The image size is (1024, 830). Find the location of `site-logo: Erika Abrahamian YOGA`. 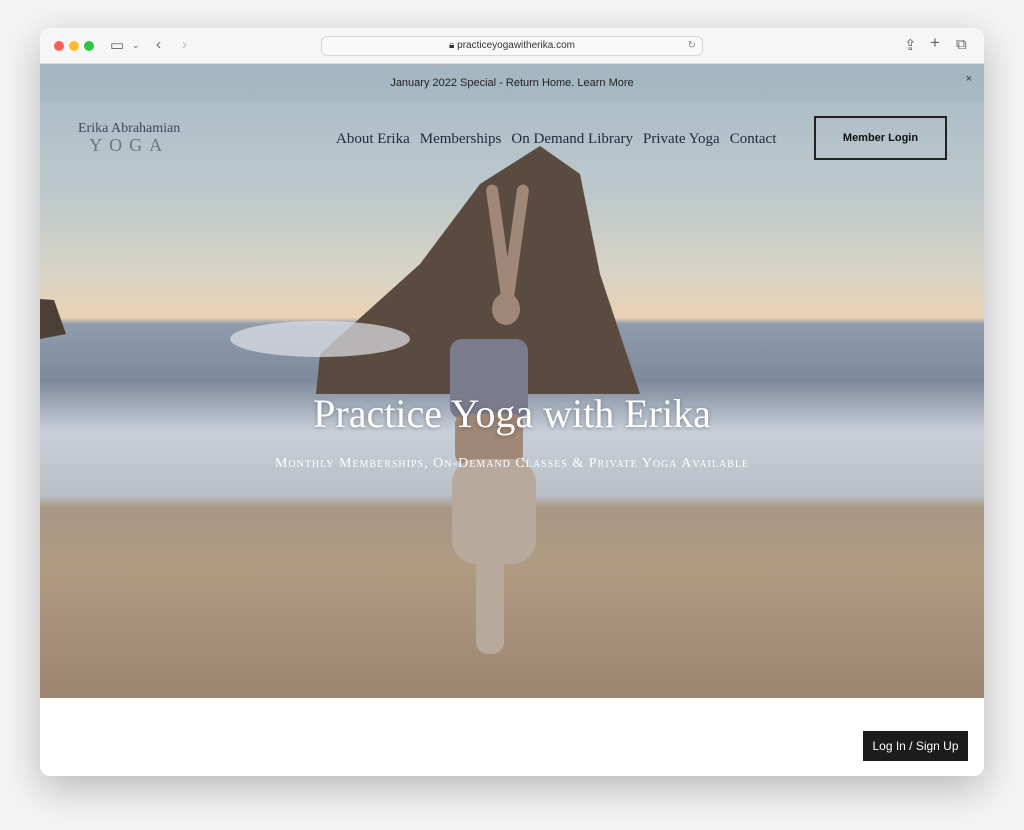

site-logo: Erika Abrahamian YOGA is located at coordinates (129, 138).